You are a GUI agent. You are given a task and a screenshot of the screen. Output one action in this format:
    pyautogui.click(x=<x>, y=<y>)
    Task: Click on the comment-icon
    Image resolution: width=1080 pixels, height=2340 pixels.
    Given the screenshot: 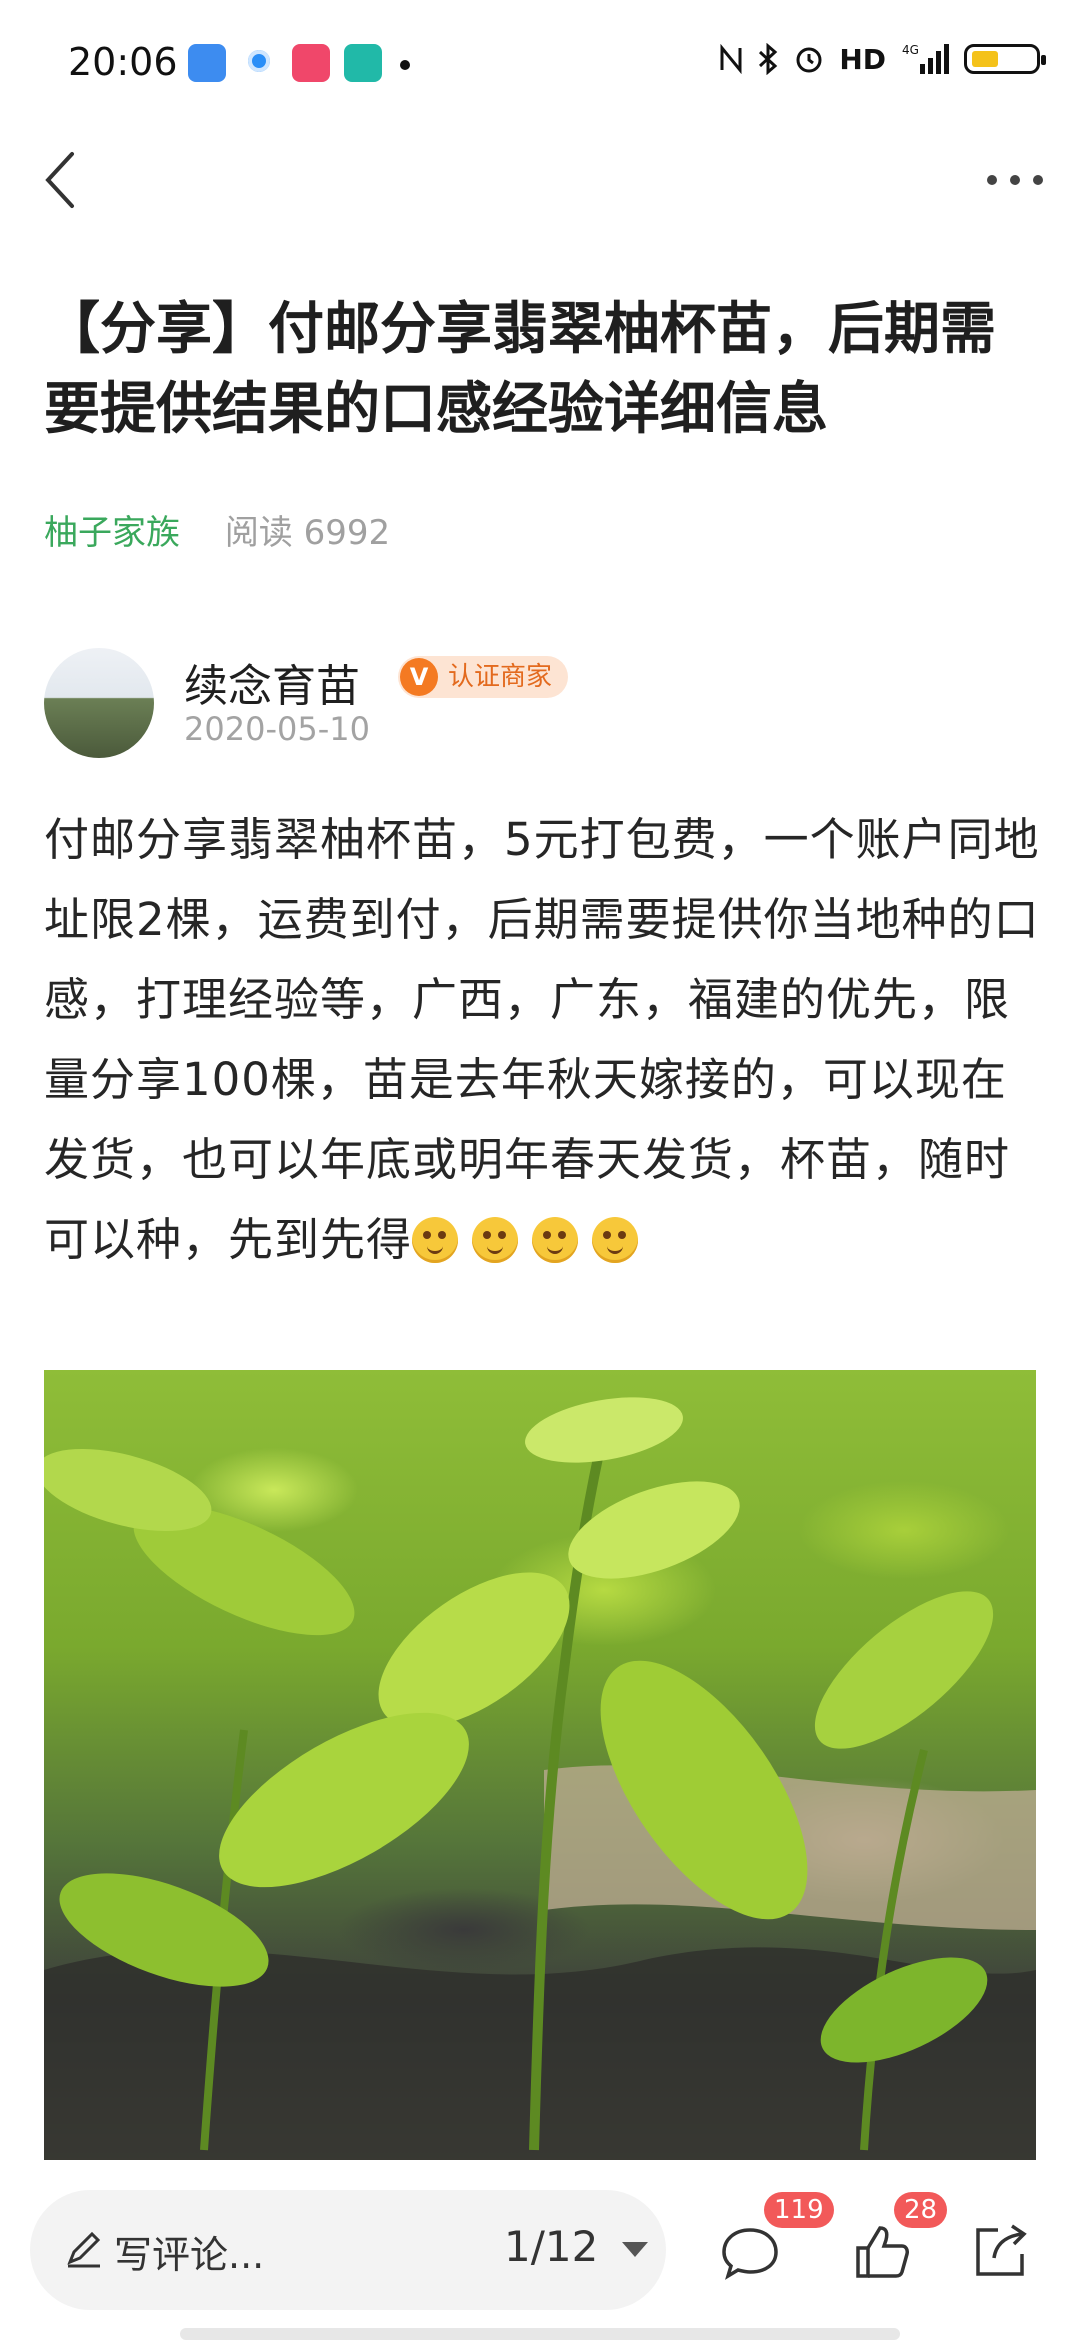 What is the action you would take?
    pyautogui.click(x=750, y=2252)
    